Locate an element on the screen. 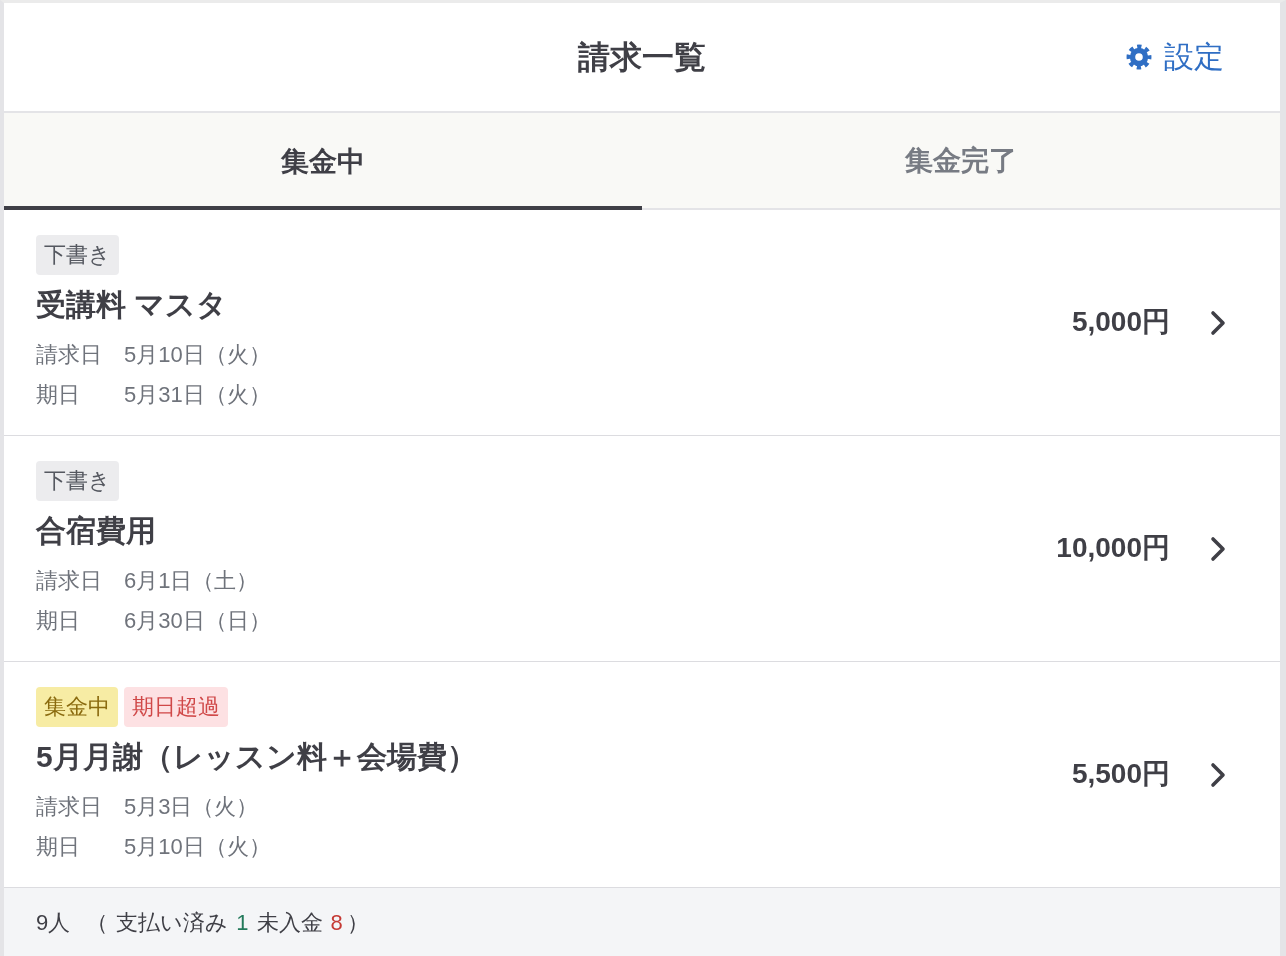 The width and height of the screenshot is (1286, 956). invoice-title: 受講料 マスタ is located at coordinates (132, 304).